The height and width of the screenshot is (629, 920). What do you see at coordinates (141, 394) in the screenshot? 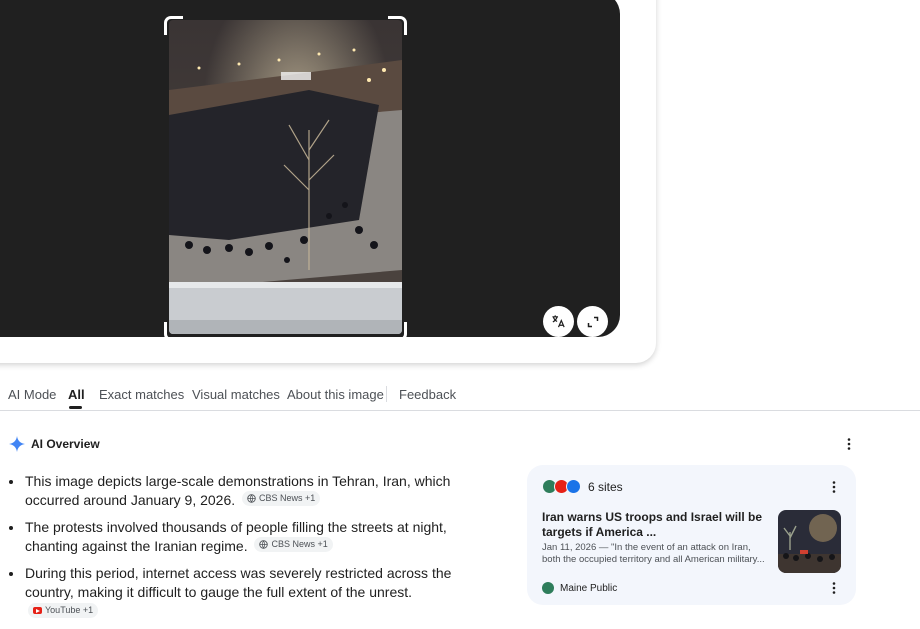
I see `tab-exact-matches: Exact matches` at bounding box center [141, 394].